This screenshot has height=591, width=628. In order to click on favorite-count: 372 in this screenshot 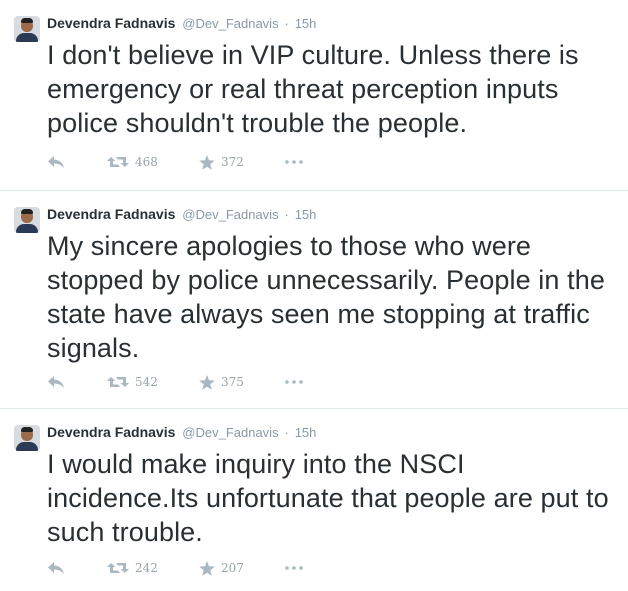, I will do `click(232, 162)`.